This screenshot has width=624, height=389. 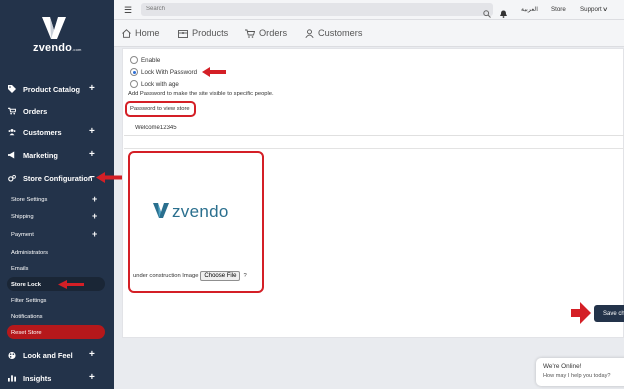 I want to click on sidebar-item-label: Orders, so click(x=35, y=111).